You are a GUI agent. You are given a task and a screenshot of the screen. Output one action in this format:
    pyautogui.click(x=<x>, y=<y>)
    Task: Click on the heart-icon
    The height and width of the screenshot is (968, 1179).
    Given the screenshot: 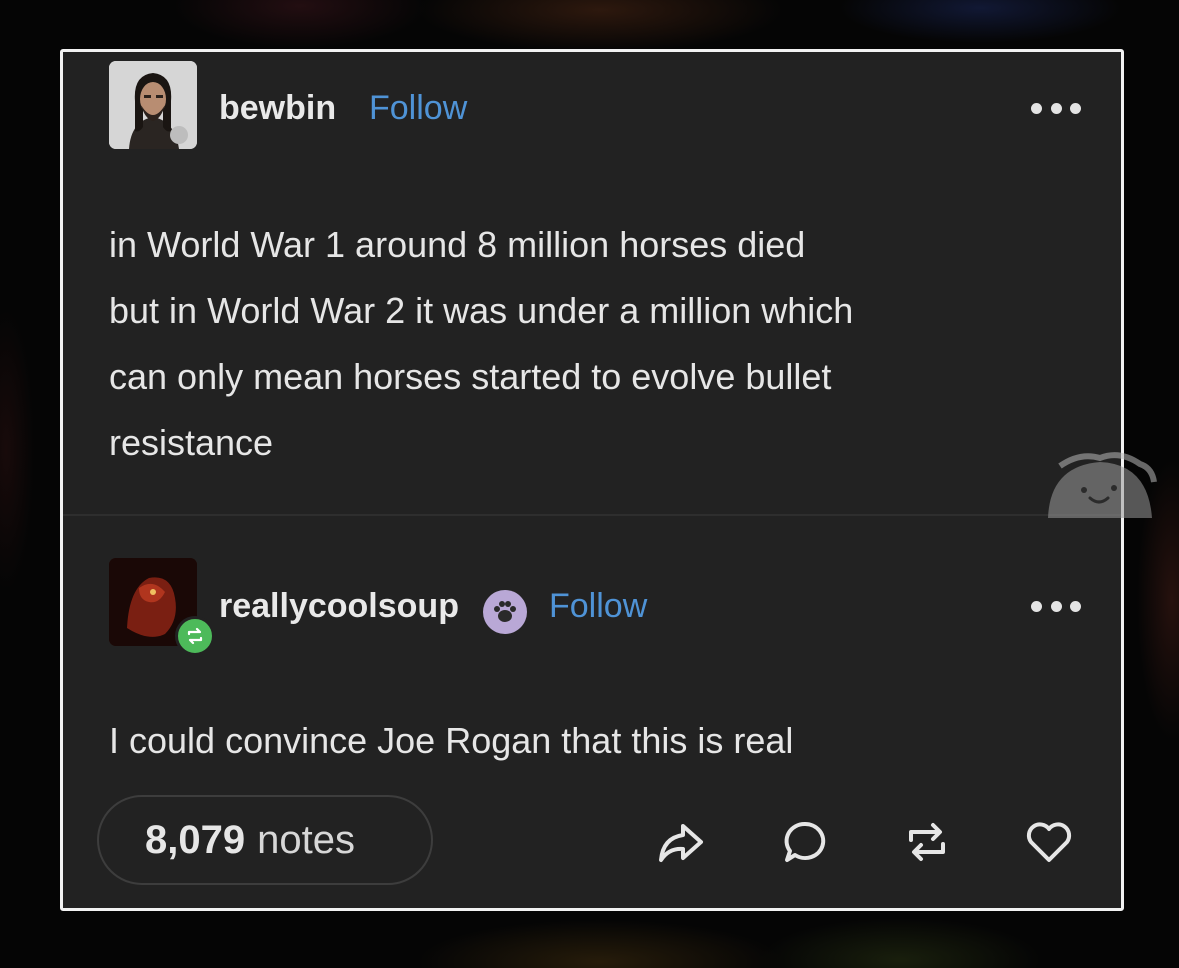 What is the action you would take?
    pyautogui.click(x=1049, y=842)
    